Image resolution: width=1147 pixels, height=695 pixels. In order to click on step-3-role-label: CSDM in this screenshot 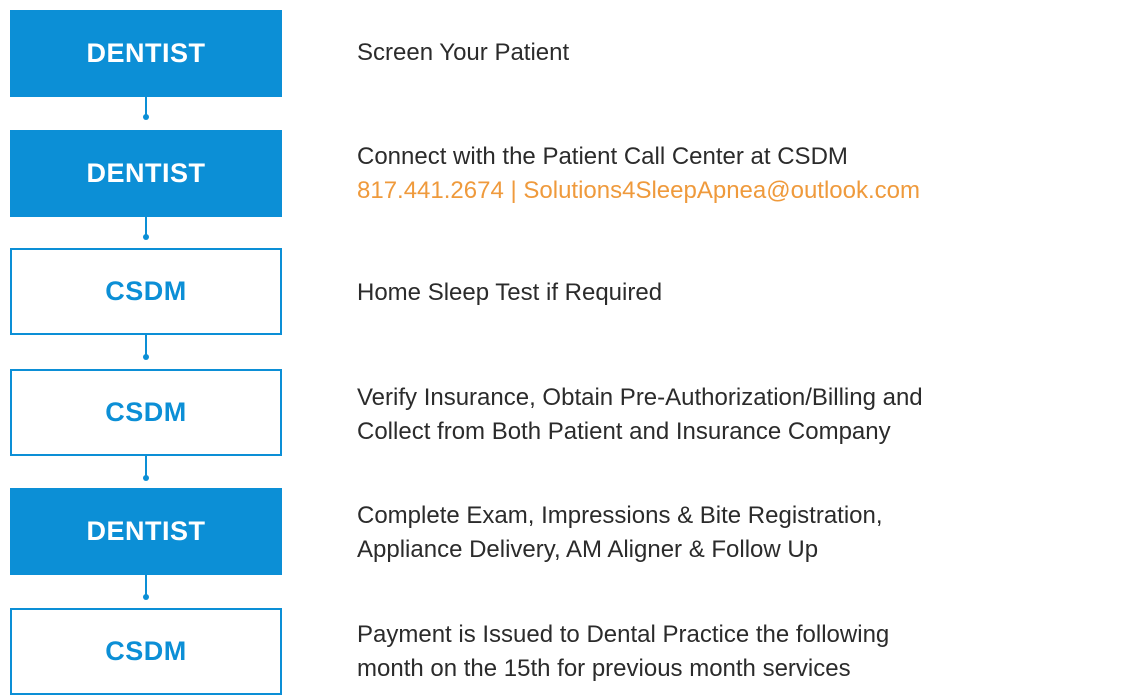, I will do `click(146, 291)`.